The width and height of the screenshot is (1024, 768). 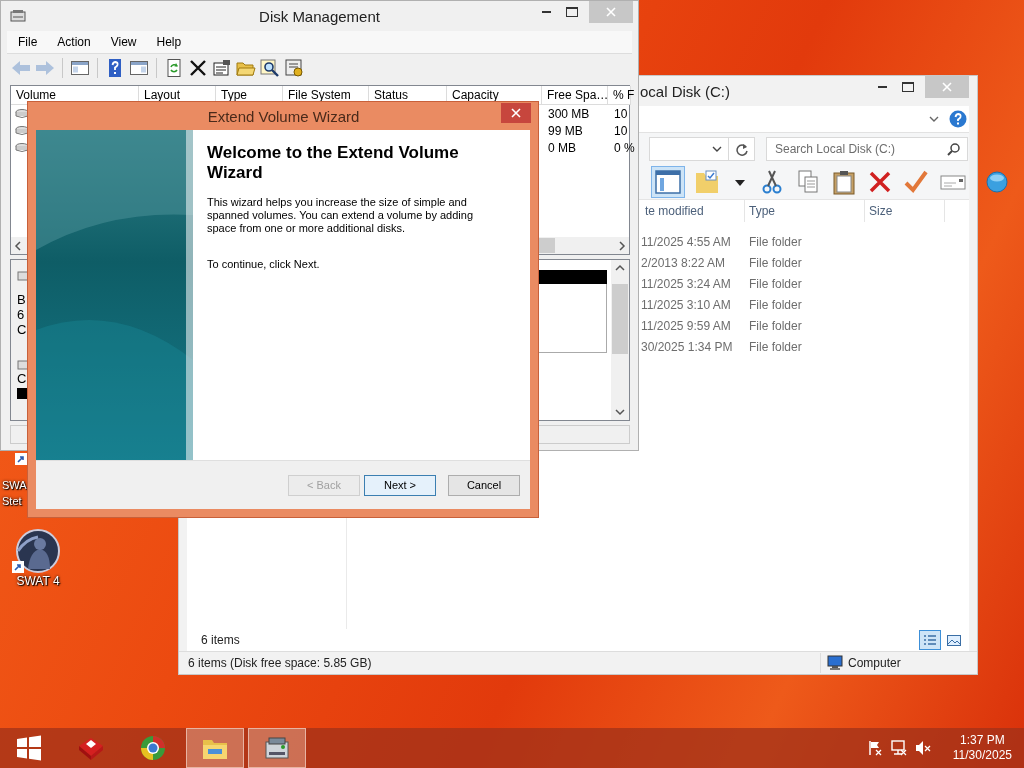 I want to click on instruction-text: To continue, click Next., so click(x=264, y=264).